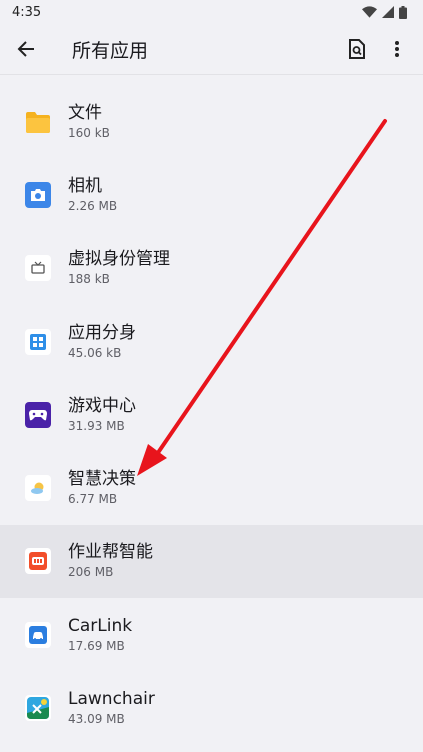 Image resolution: width=423 pixels, height=752 pixels. I want to click on app-name: 相机, so click(85, 185).